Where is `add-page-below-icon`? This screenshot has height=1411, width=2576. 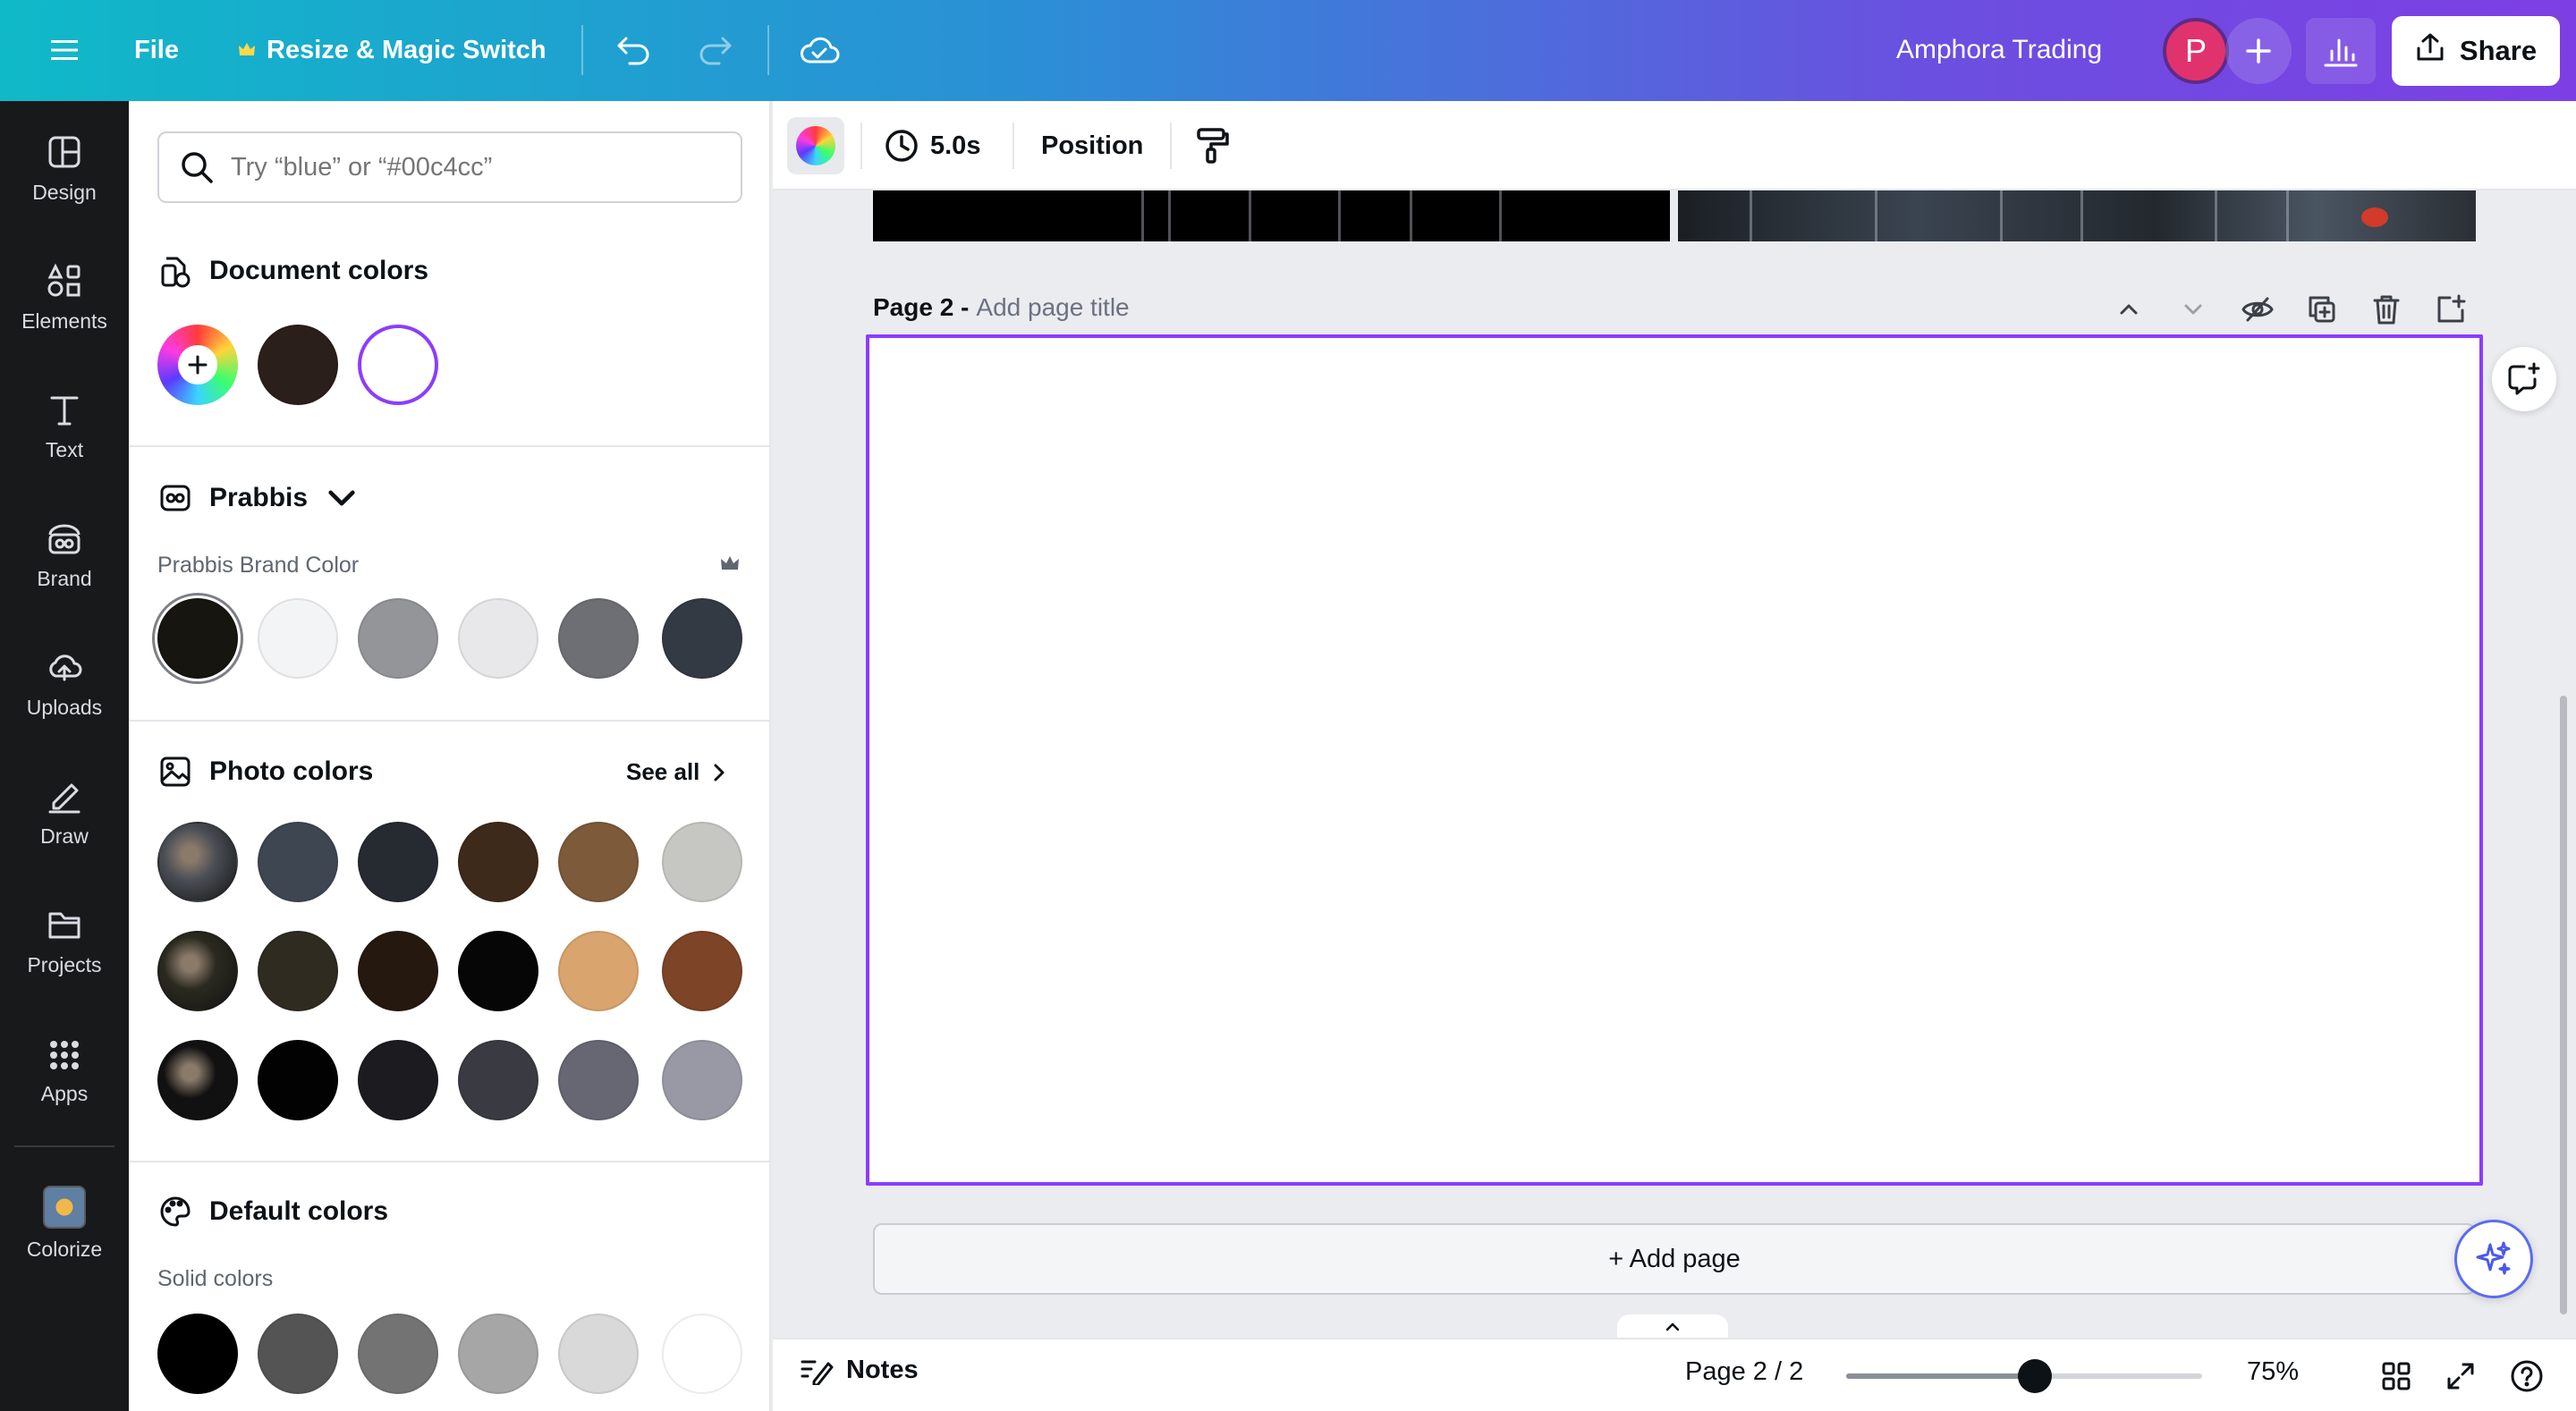 add-page-below-icon is located at coordinates (2450, 310).